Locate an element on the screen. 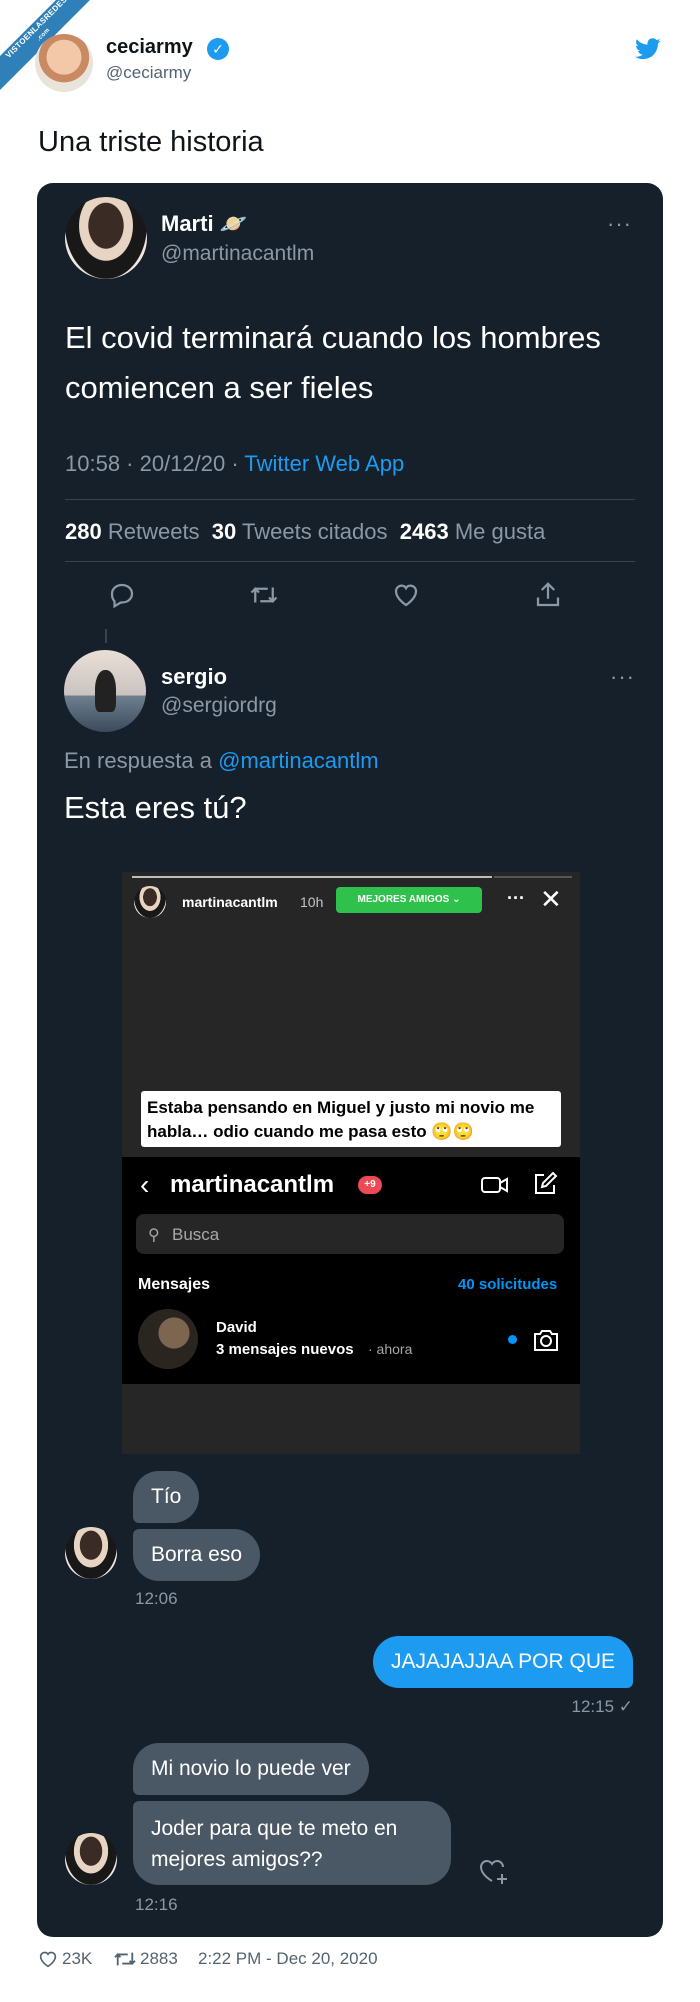 The width and height of the screenshot is (700, 2002). avatar is located at coordinates (64, 63).